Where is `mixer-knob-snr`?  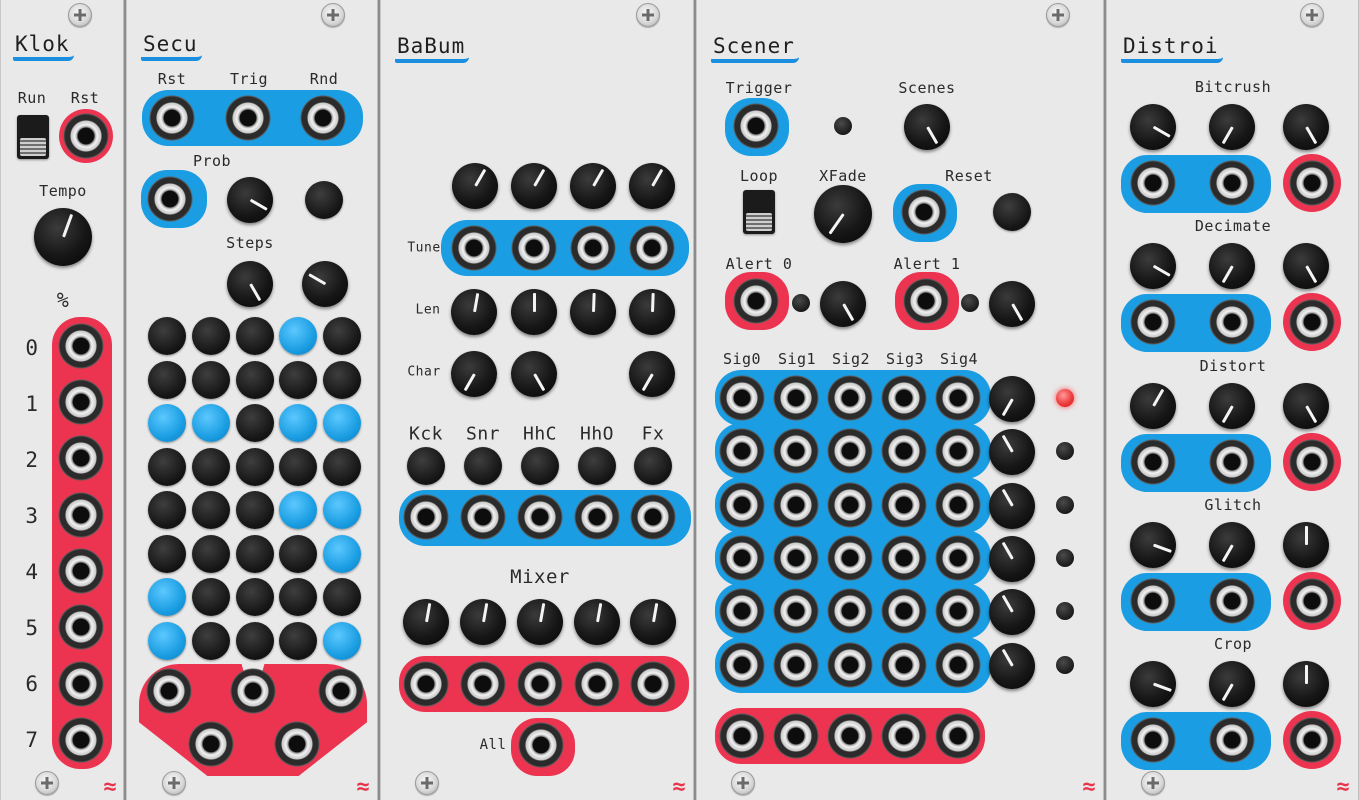
mixer-knob-snr is located at coordinates (483, 622).